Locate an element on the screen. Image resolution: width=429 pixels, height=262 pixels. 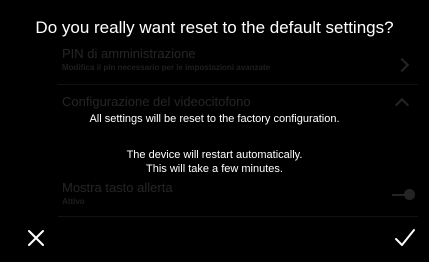
cancel-button is located at coordinates (36, 238).